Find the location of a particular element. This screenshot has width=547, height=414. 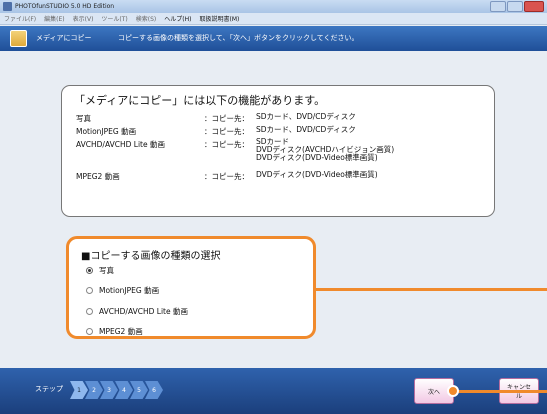

step-label: ステップ is located at coordinates (49, 389).